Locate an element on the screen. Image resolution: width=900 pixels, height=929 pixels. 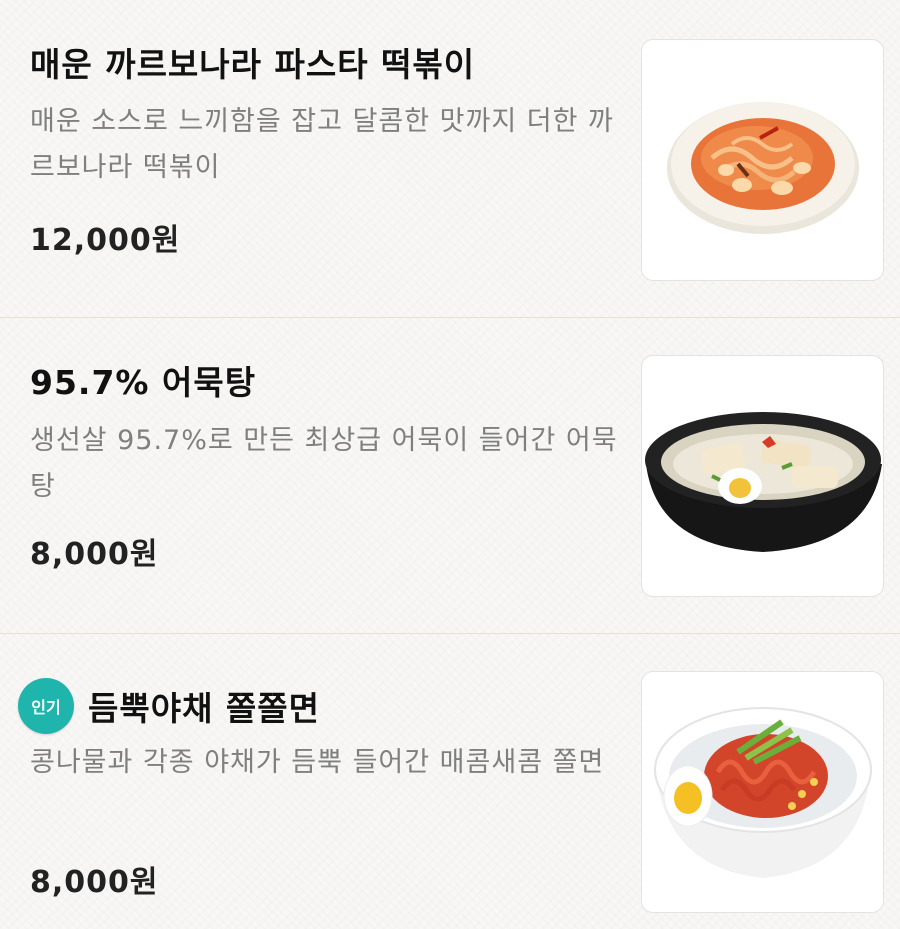
menu-item-title-row: 인기 듬뿍야채 쫄쫄면 is located at coordinates (169, 706).